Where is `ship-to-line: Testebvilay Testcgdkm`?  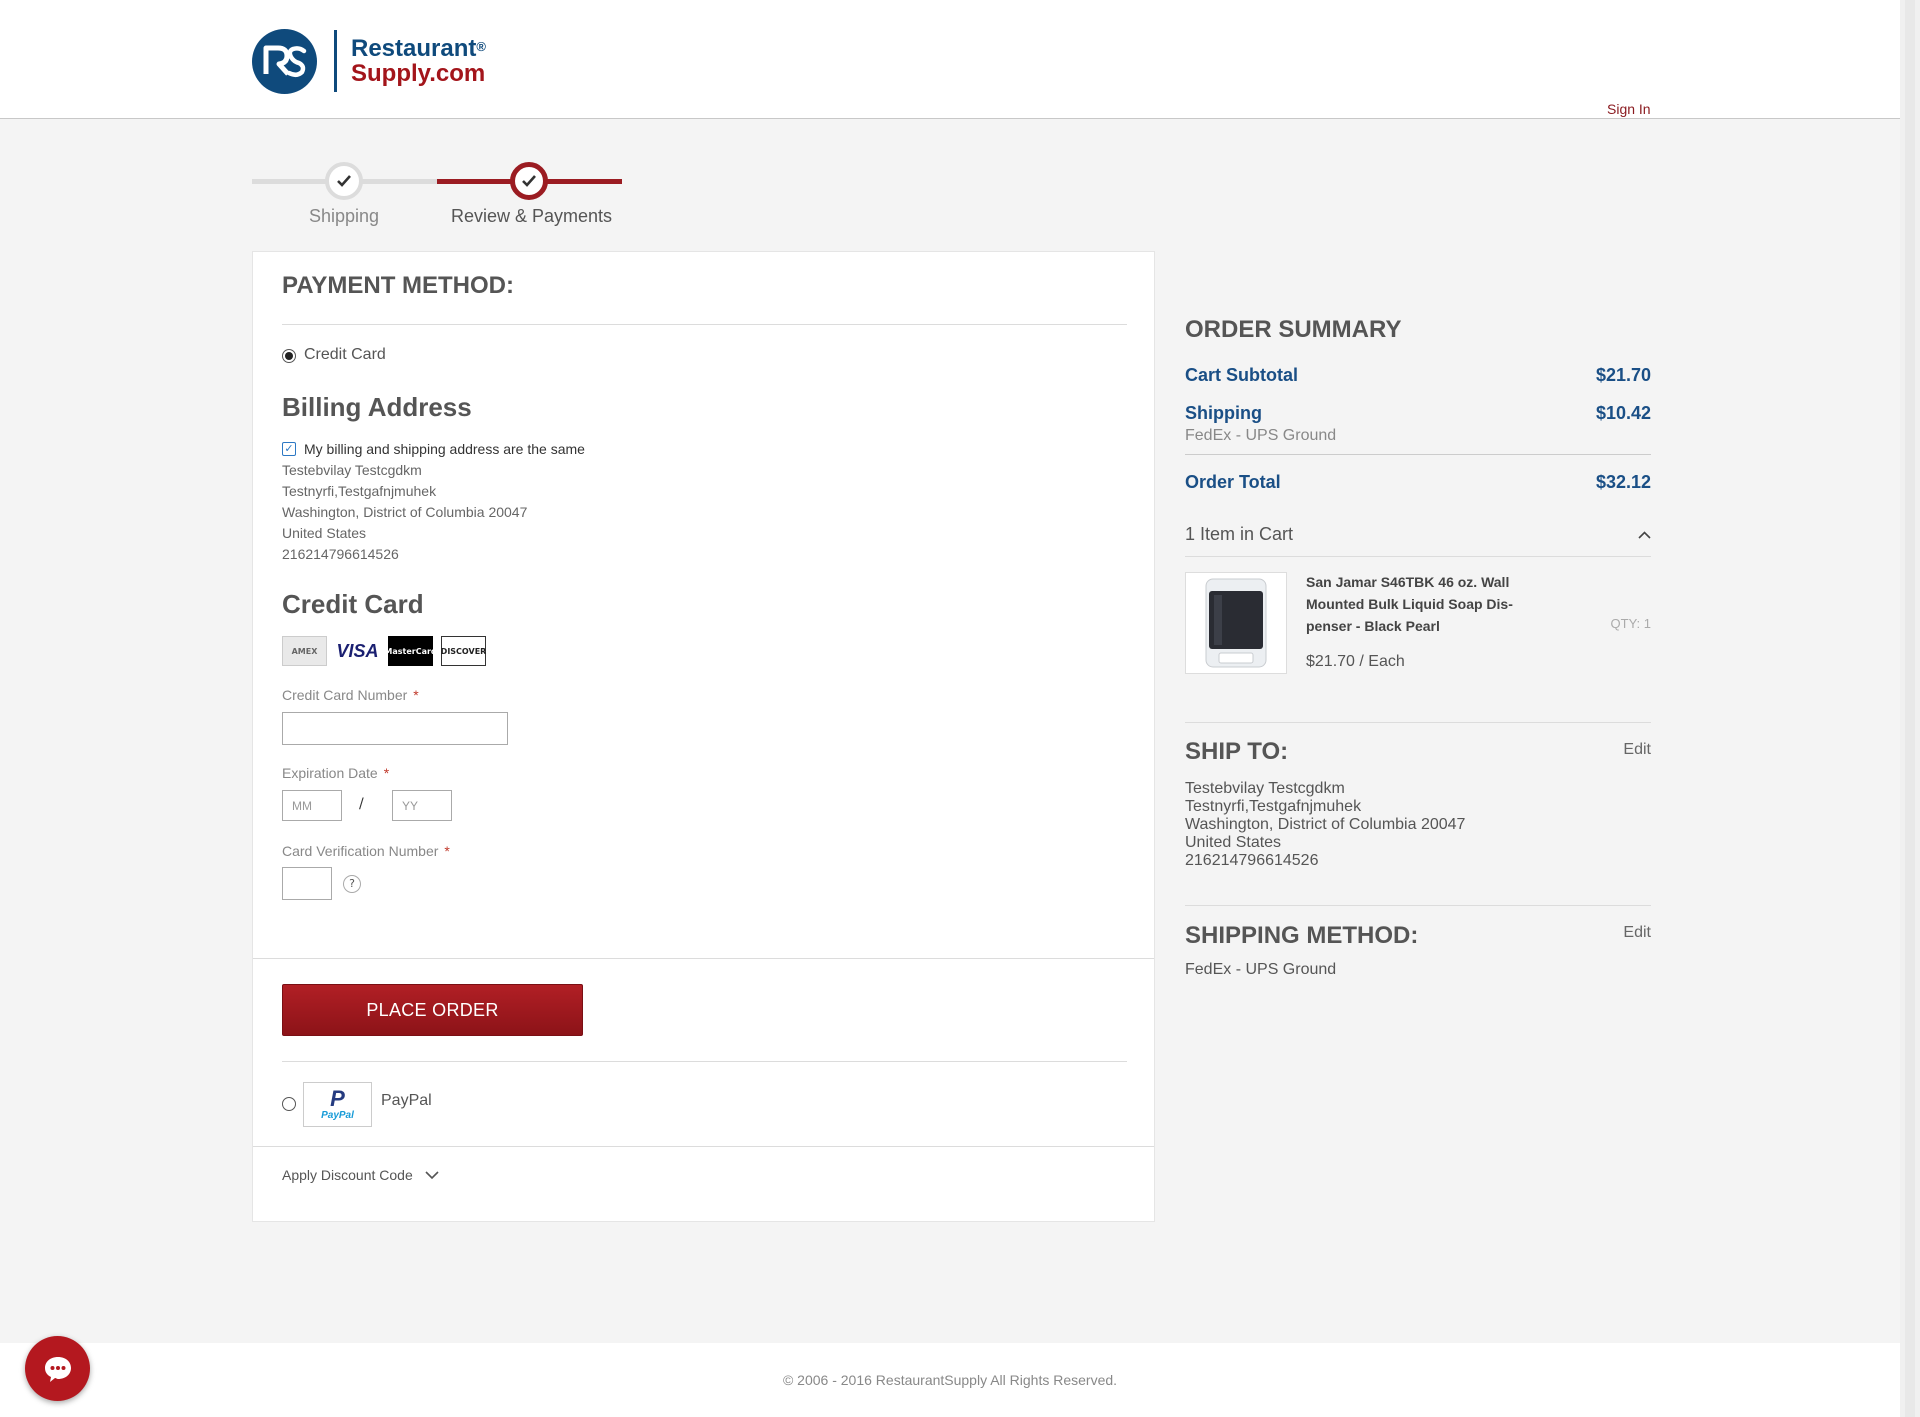
ship-to-line: Testebvilay Testcgdkm is located at coordinates (1265, 788).